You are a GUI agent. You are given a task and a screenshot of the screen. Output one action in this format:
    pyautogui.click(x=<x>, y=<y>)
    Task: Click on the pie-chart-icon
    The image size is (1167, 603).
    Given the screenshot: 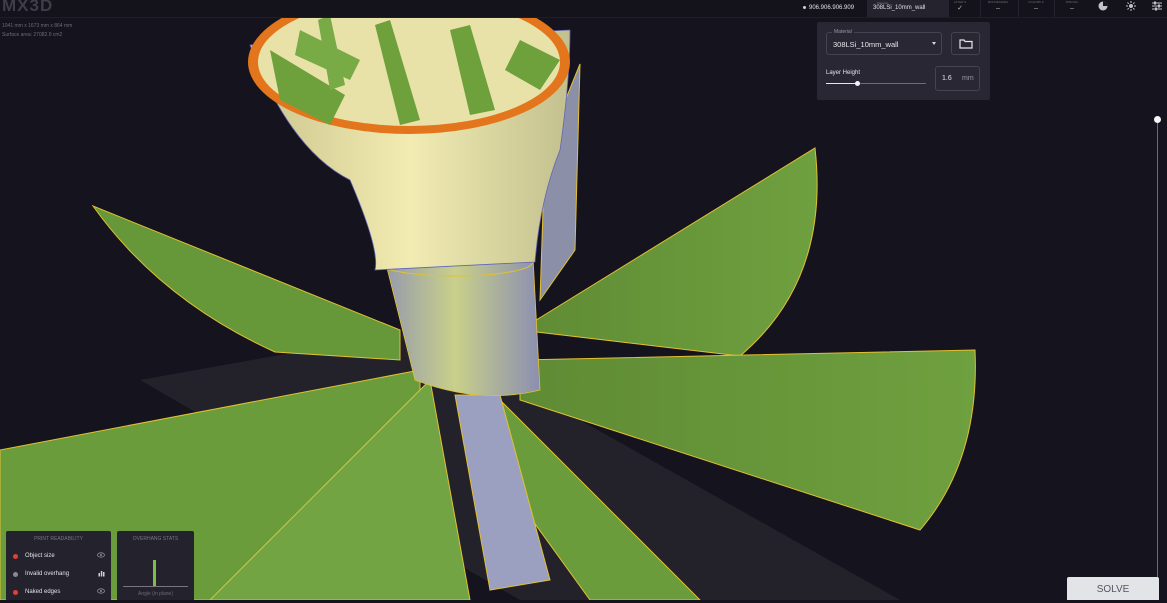 What is the action you would take?
    pyautogui.click(x=1103, y=8)
    